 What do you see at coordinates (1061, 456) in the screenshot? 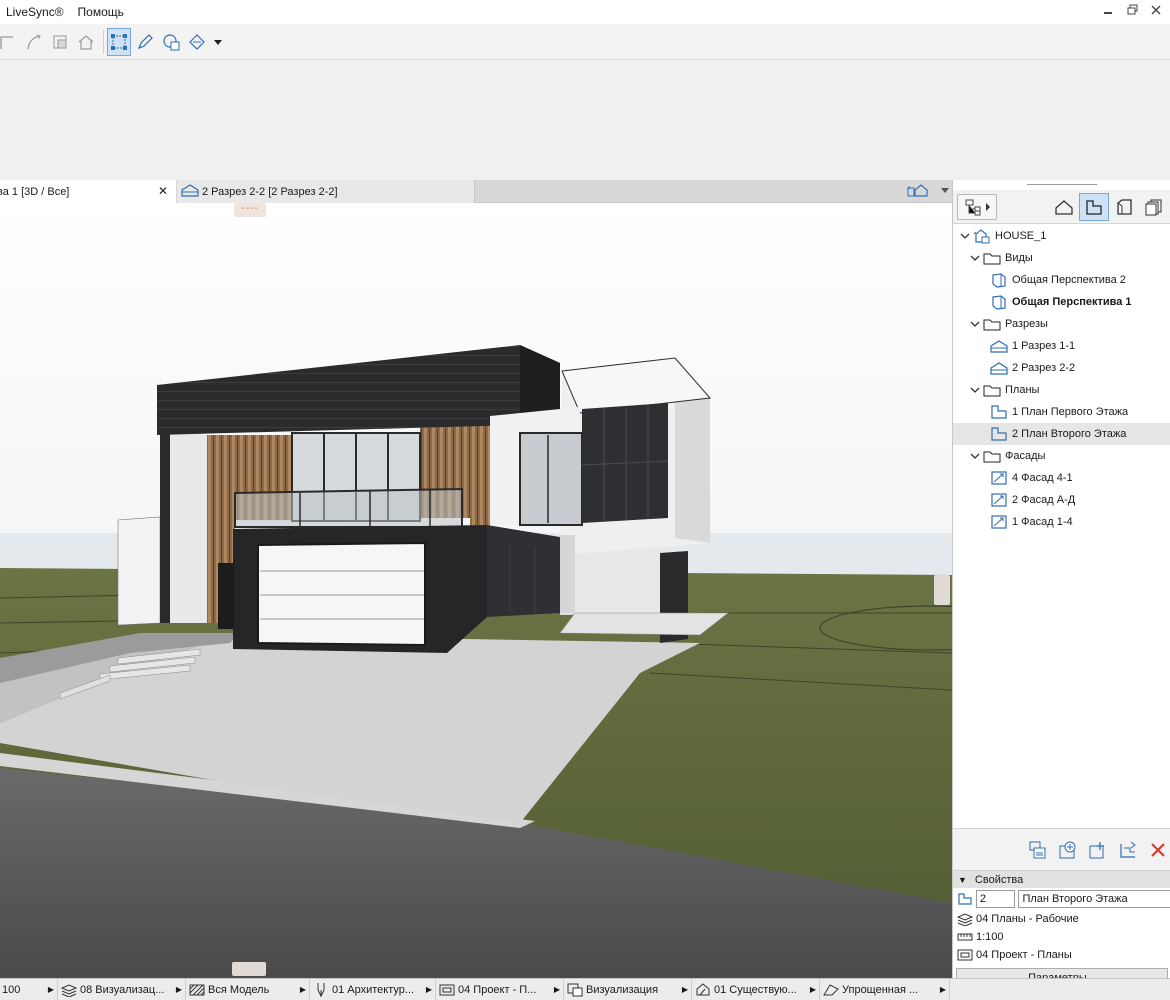
I see `tree-item: Фасады` at bounding box center [1061, 456].